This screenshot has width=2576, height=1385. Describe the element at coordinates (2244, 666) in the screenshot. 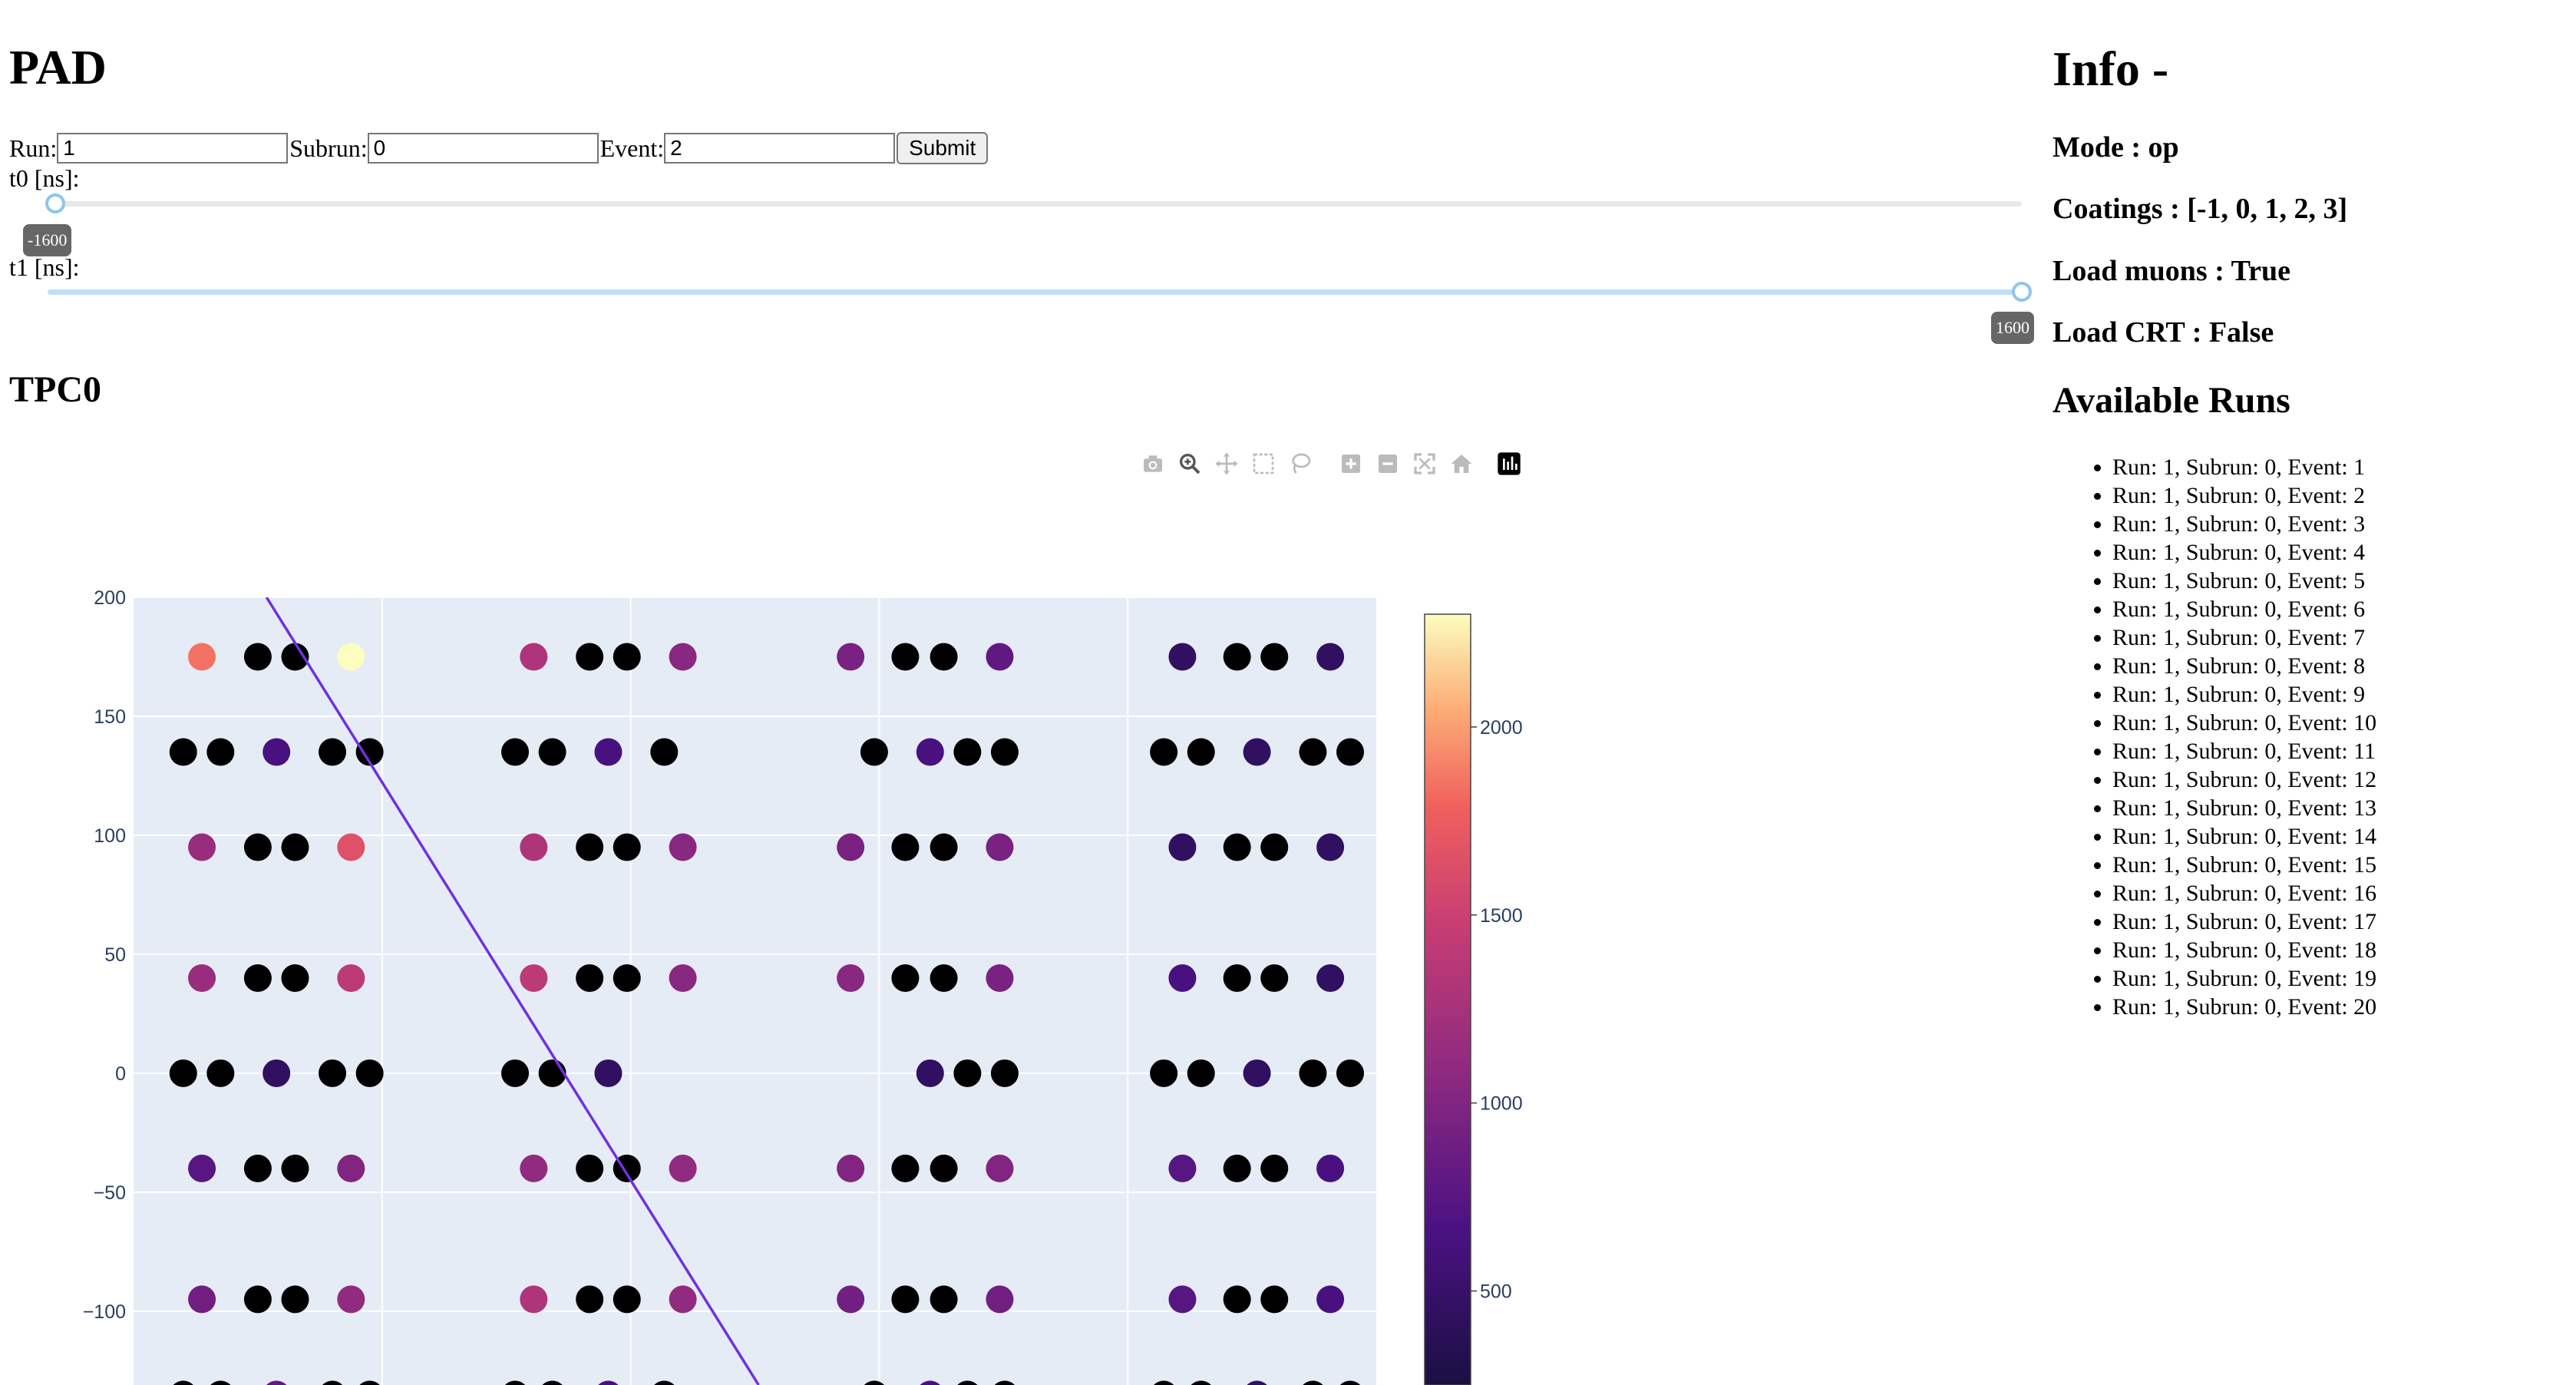

I see `run-list-item: Run: 1, Subrun: 0, Event: 8` at that location.